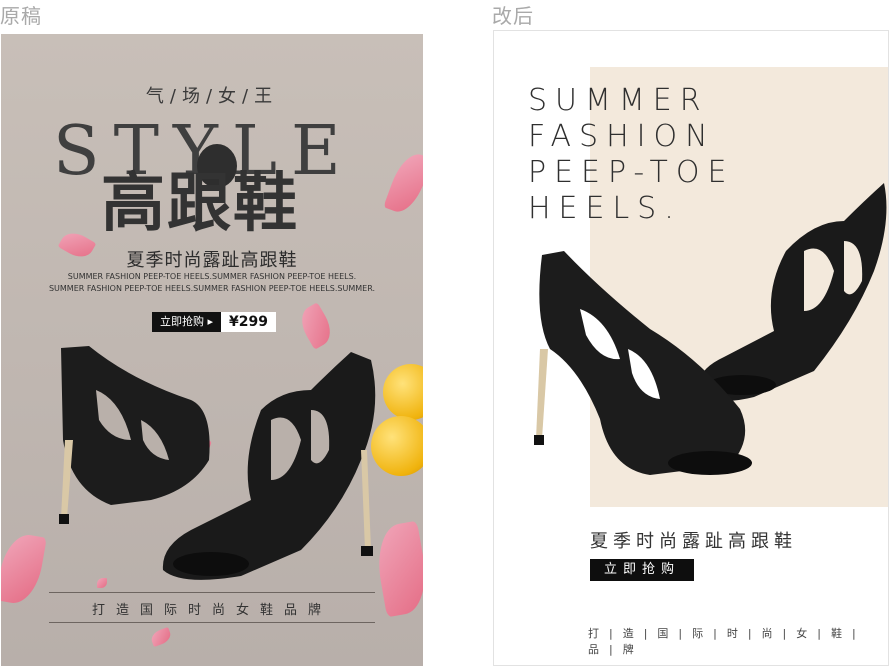 The height and width of the screenshot is (668, 891). What do you see at coordinates (622, 136) in the screenshot?
I see `english-title-line: FASHION` at bounding box center [622, 136].